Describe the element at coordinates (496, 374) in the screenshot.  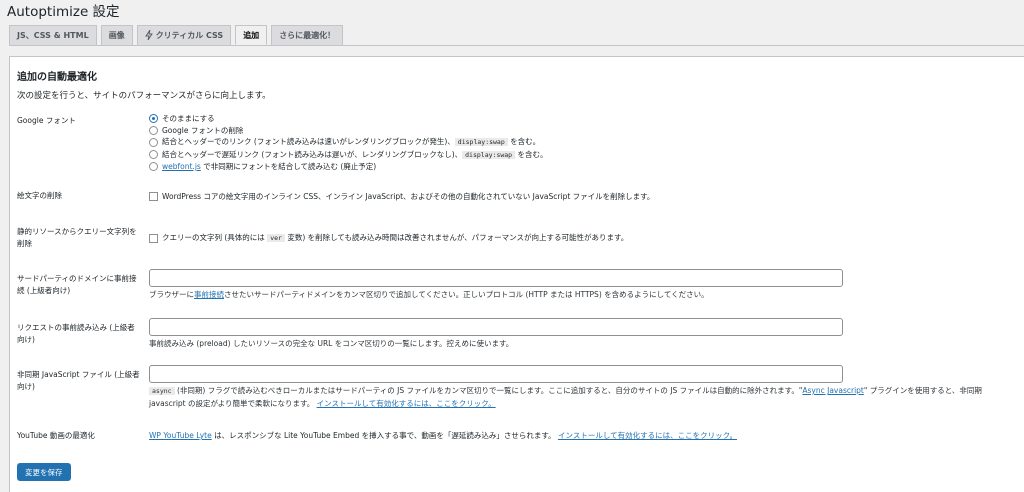
I see `async-js-input` at that location.